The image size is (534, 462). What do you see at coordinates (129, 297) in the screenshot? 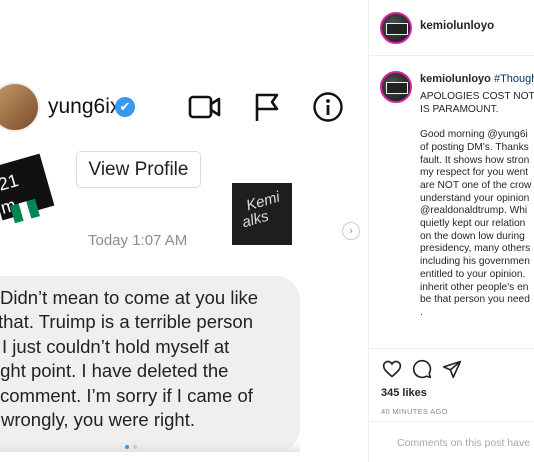
I see `message-line: Didn’t mean to come at you like` at bounding box center [129, 297].